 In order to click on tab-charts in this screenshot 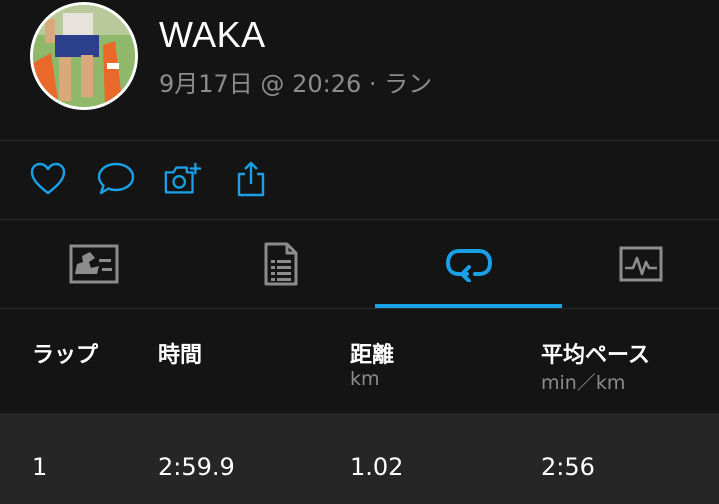, I will do `click(640, 264)`.